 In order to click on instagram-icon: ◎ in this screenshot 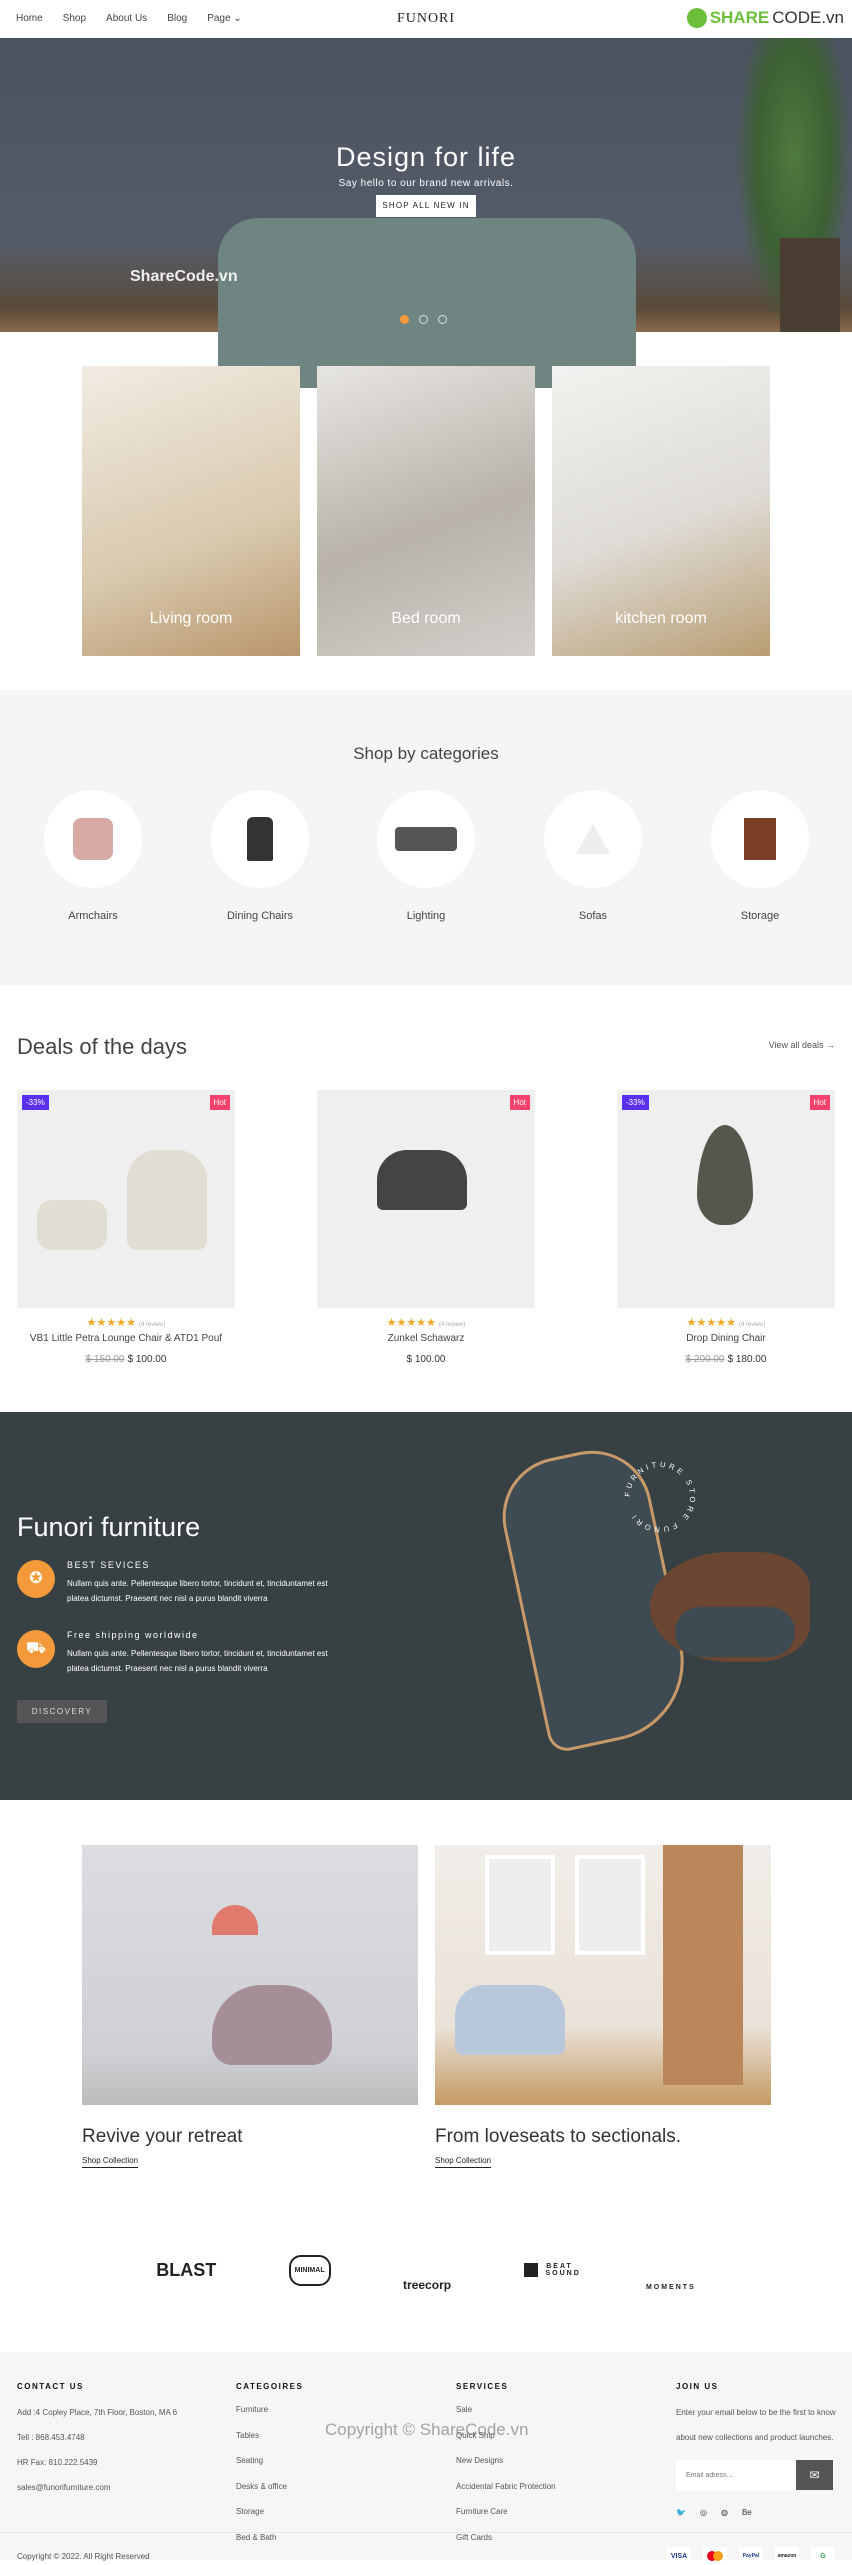, I will do `click(703, 2512)`.